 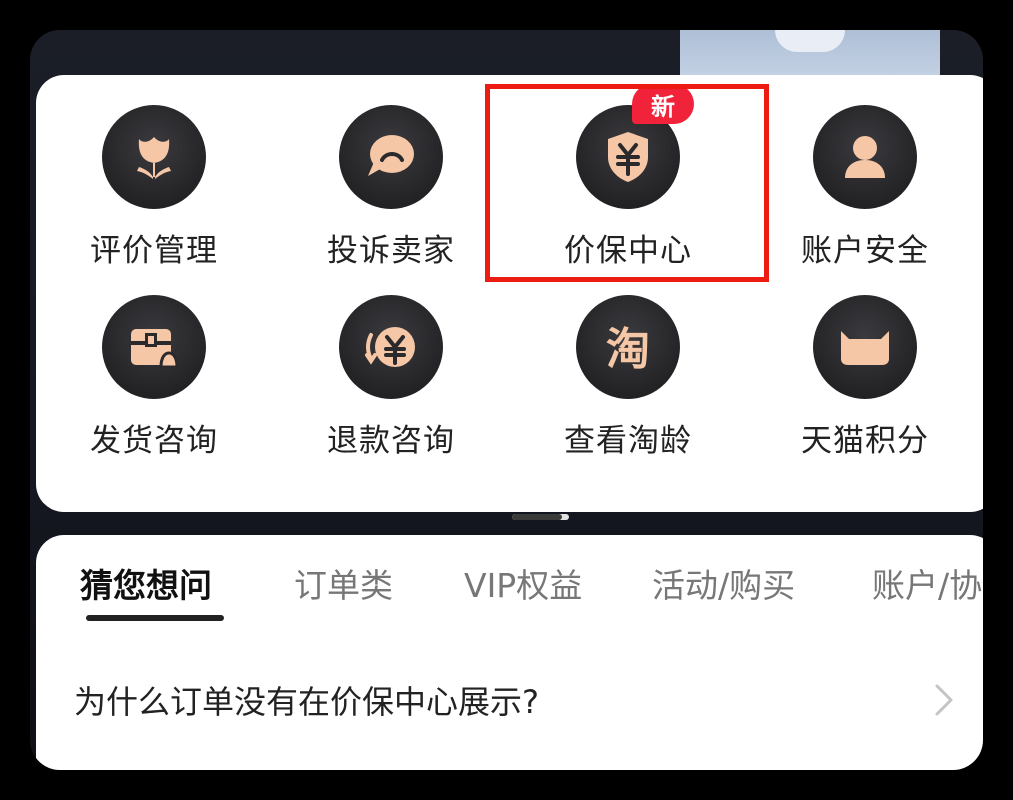 What do you see at coordinates (927, 583) in the screenshot?
I see `tab-account-agreement: 账户/协` at bounding box center [927, 583].